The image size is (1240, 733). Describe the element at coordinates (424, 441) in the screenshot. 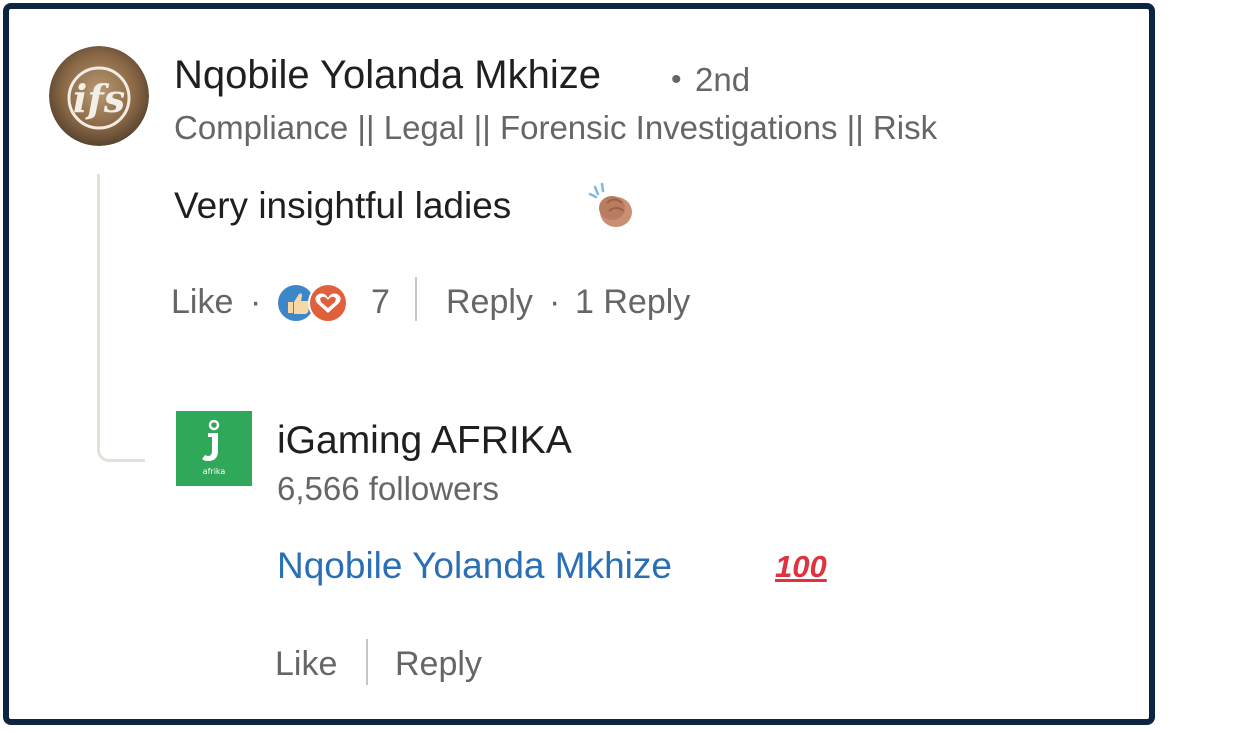

I see `company-name: iGaming AFRIKA` at that location.